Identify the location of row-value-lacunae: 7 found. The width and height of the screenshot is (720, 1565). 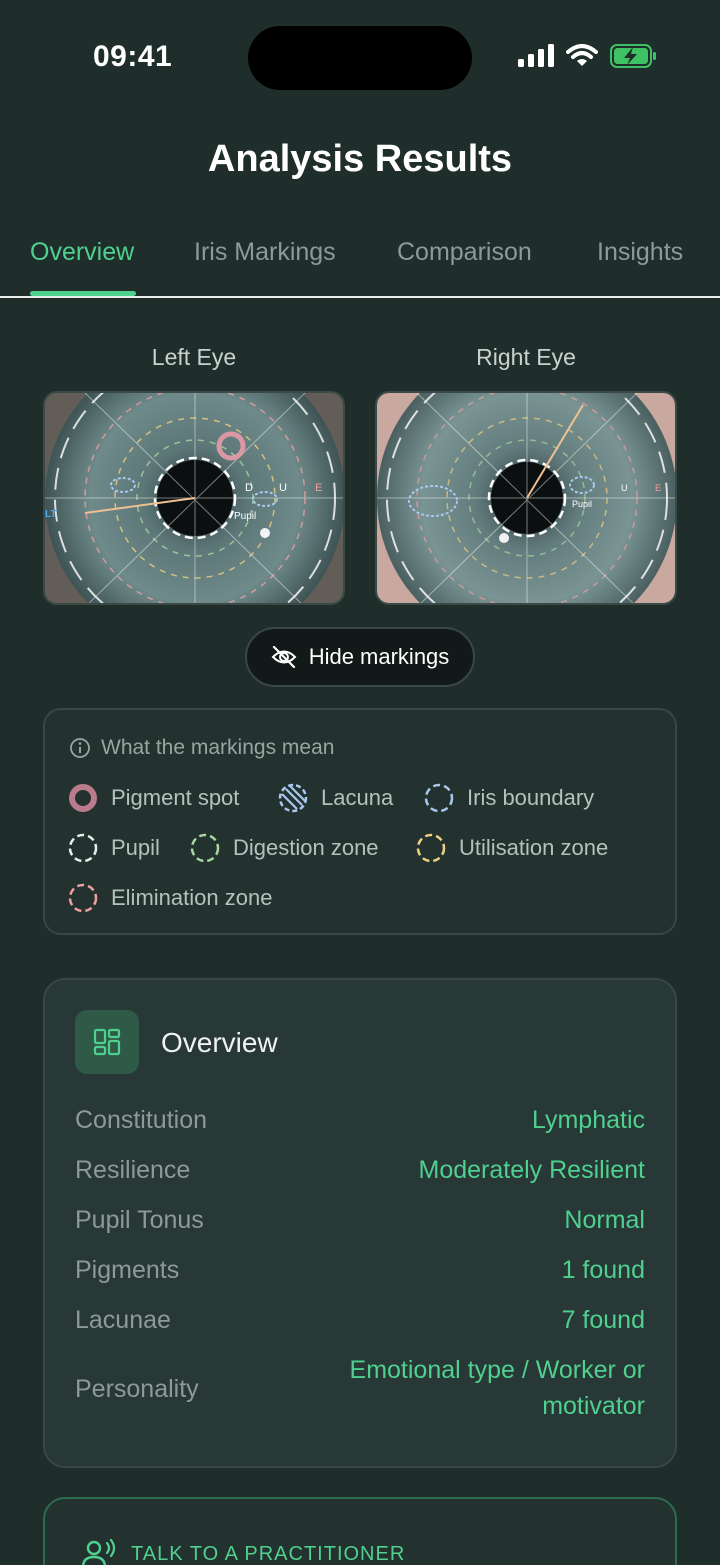
(603, 1320).